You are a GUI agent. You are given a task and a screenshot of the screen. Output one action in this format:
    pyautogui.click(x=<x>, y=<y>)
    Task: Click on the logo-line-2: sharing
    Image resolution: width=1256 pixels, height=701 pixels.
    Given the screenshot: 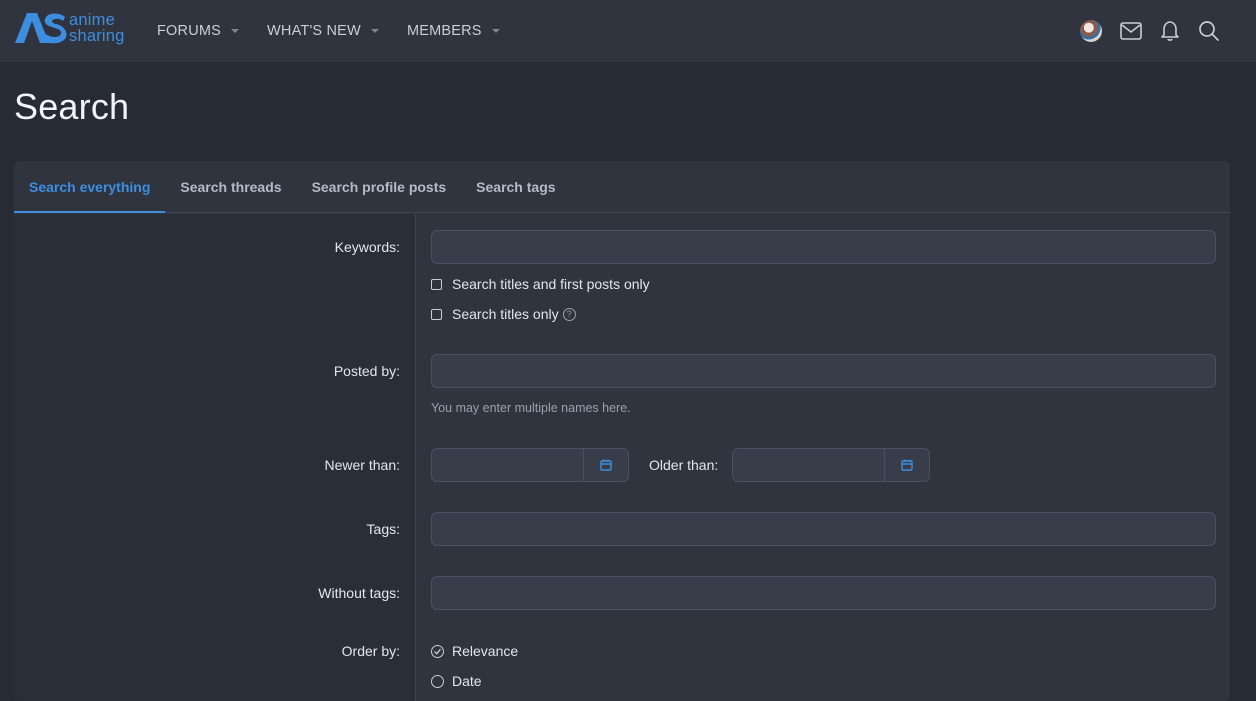 What is the action you would take?
    pyautogui.click(x=97, y=36)
    